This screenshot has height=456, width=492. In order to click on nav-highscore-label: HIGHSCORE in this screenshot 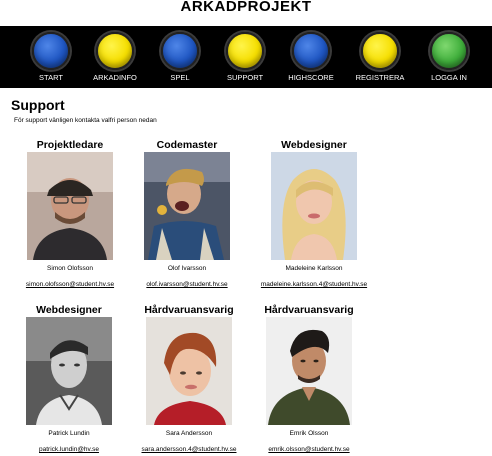, I will do `click(311, 77)`.